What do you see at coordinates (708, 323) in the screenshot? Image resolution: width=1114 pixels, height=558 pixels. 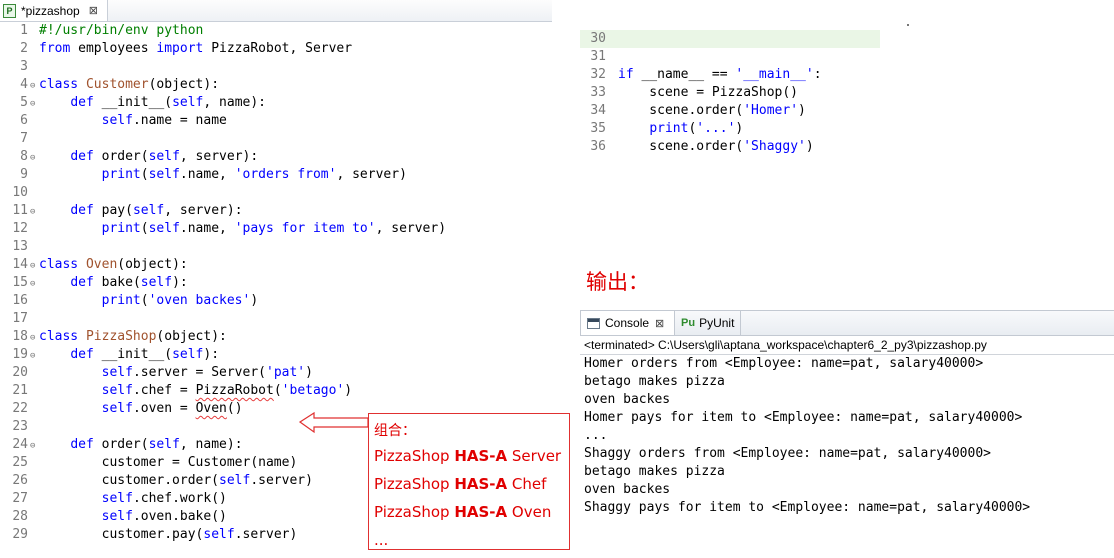 I see `tab-pyunit: Pu PyUnit` at bounding box center [708, 323].